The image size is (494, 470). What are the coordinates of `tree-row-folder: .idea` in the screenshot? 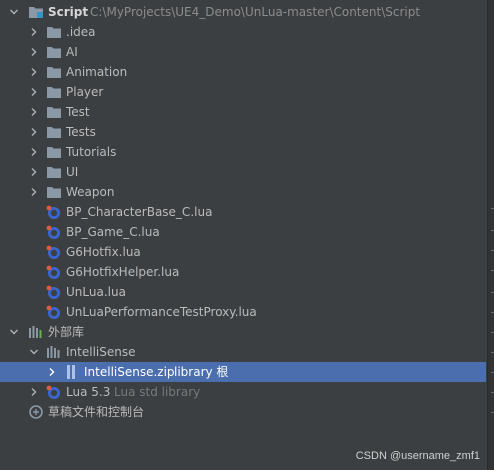 It's located at (243, 32).